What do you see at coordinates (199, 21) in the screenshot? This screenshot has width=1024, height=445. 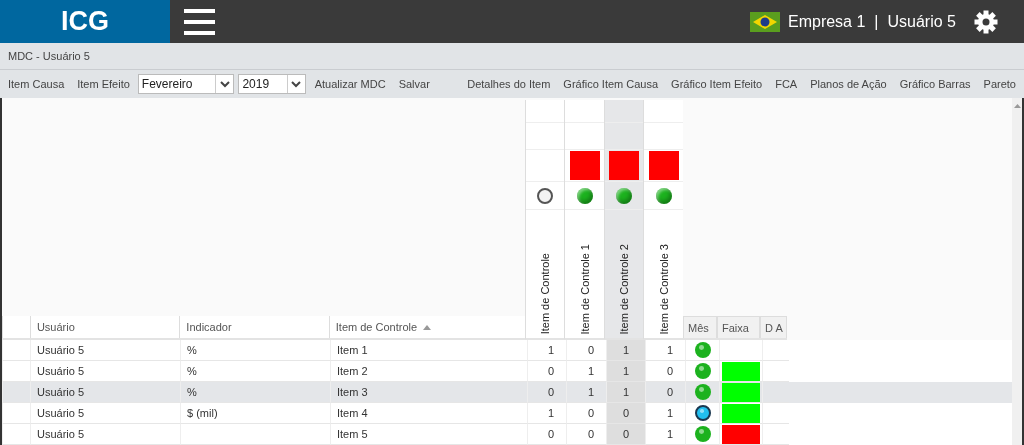 I see `menu-icon` at bounding box center [199, 21].